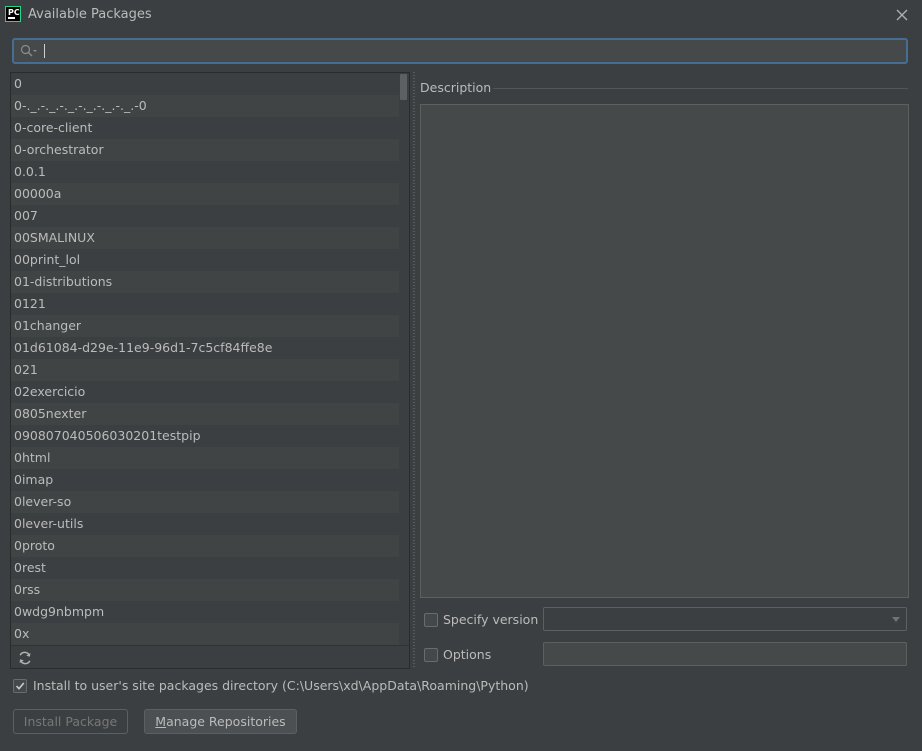 This screenshot has height=751, width=922. What do you see at coordinates (431, 655) in the screenshot?
I see `options-checkbox` at bounding box center [431, 655].